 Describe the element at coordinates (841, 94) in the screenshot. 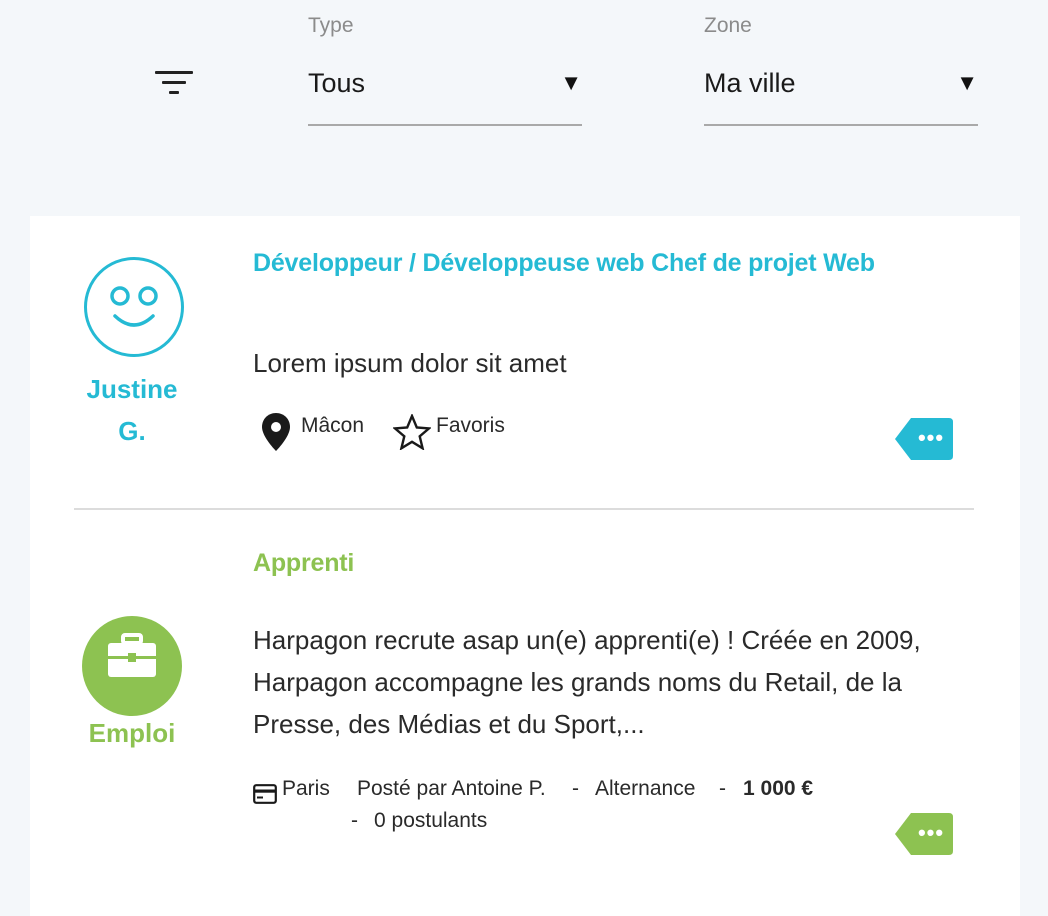

I see `zone-select: Ma ville ▼` at that location.